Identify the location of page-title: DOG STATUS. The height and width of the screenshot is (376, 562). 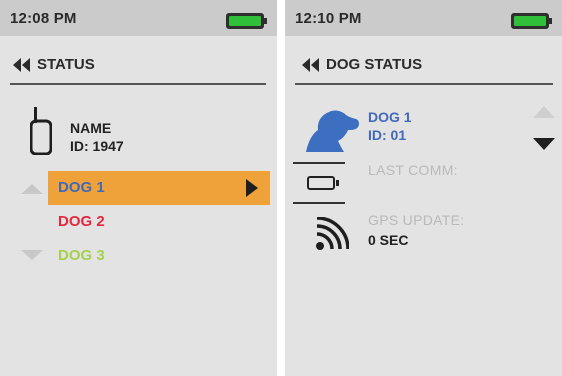
(374, 64).